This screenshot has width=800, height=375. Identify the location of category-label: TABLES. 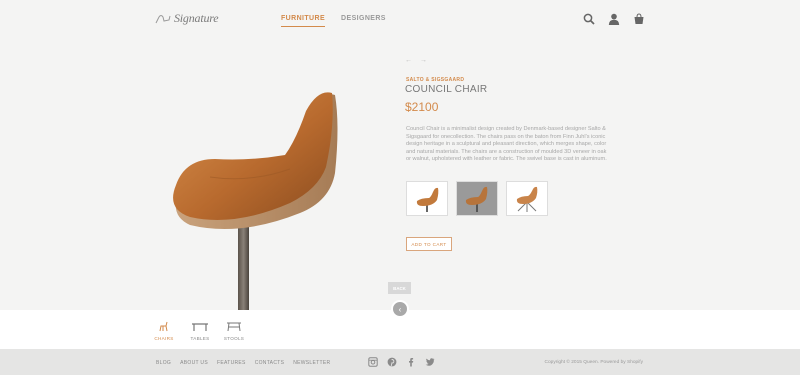
(200, 338).